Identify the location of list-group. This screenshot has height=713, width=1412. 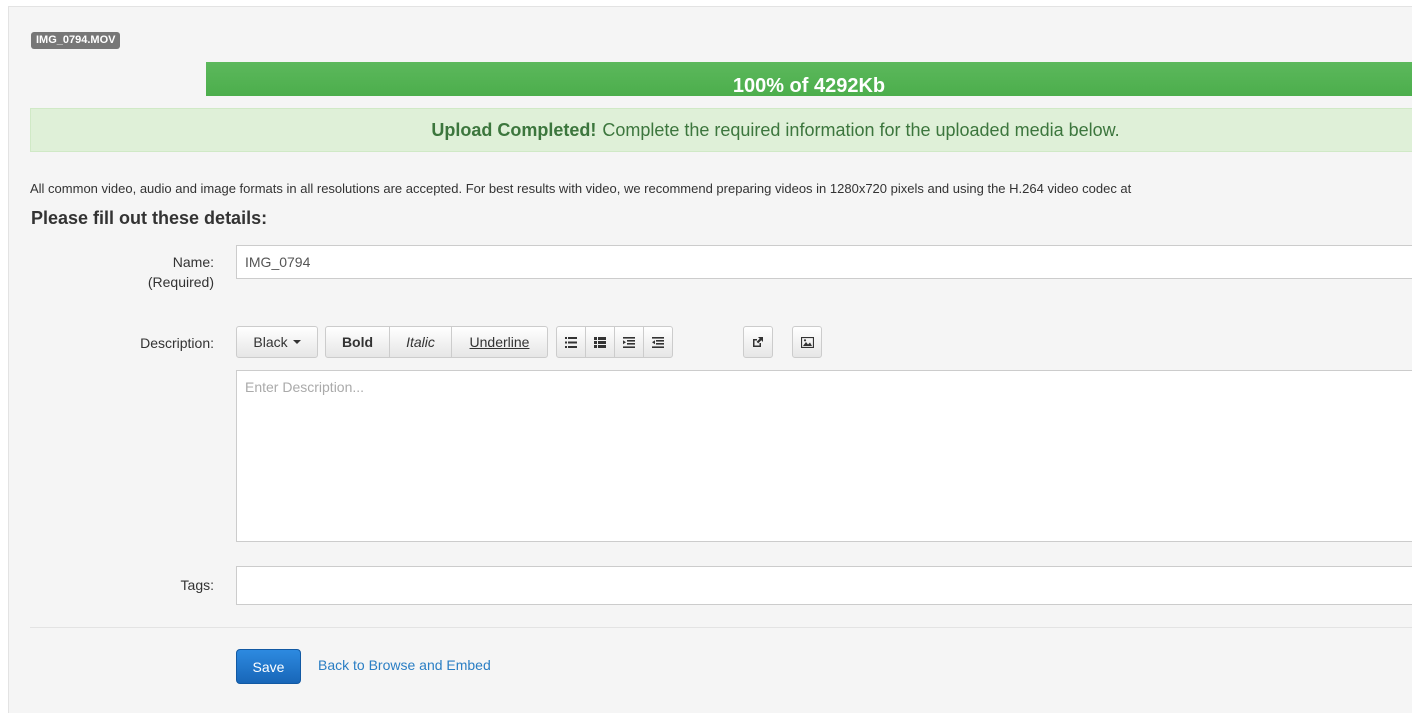
(614, 342).